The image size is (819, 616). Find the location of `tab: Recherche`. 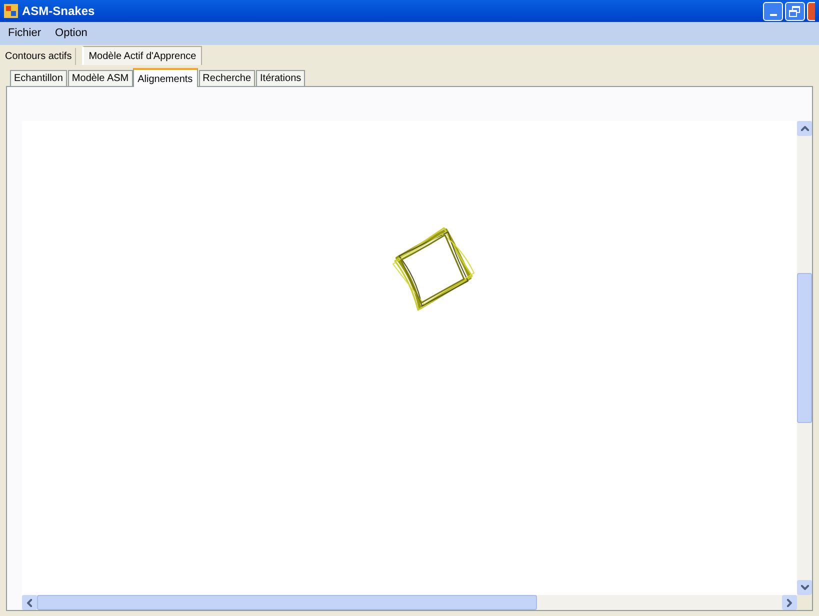

tab: Recherche is located at coordinates (227, 78).